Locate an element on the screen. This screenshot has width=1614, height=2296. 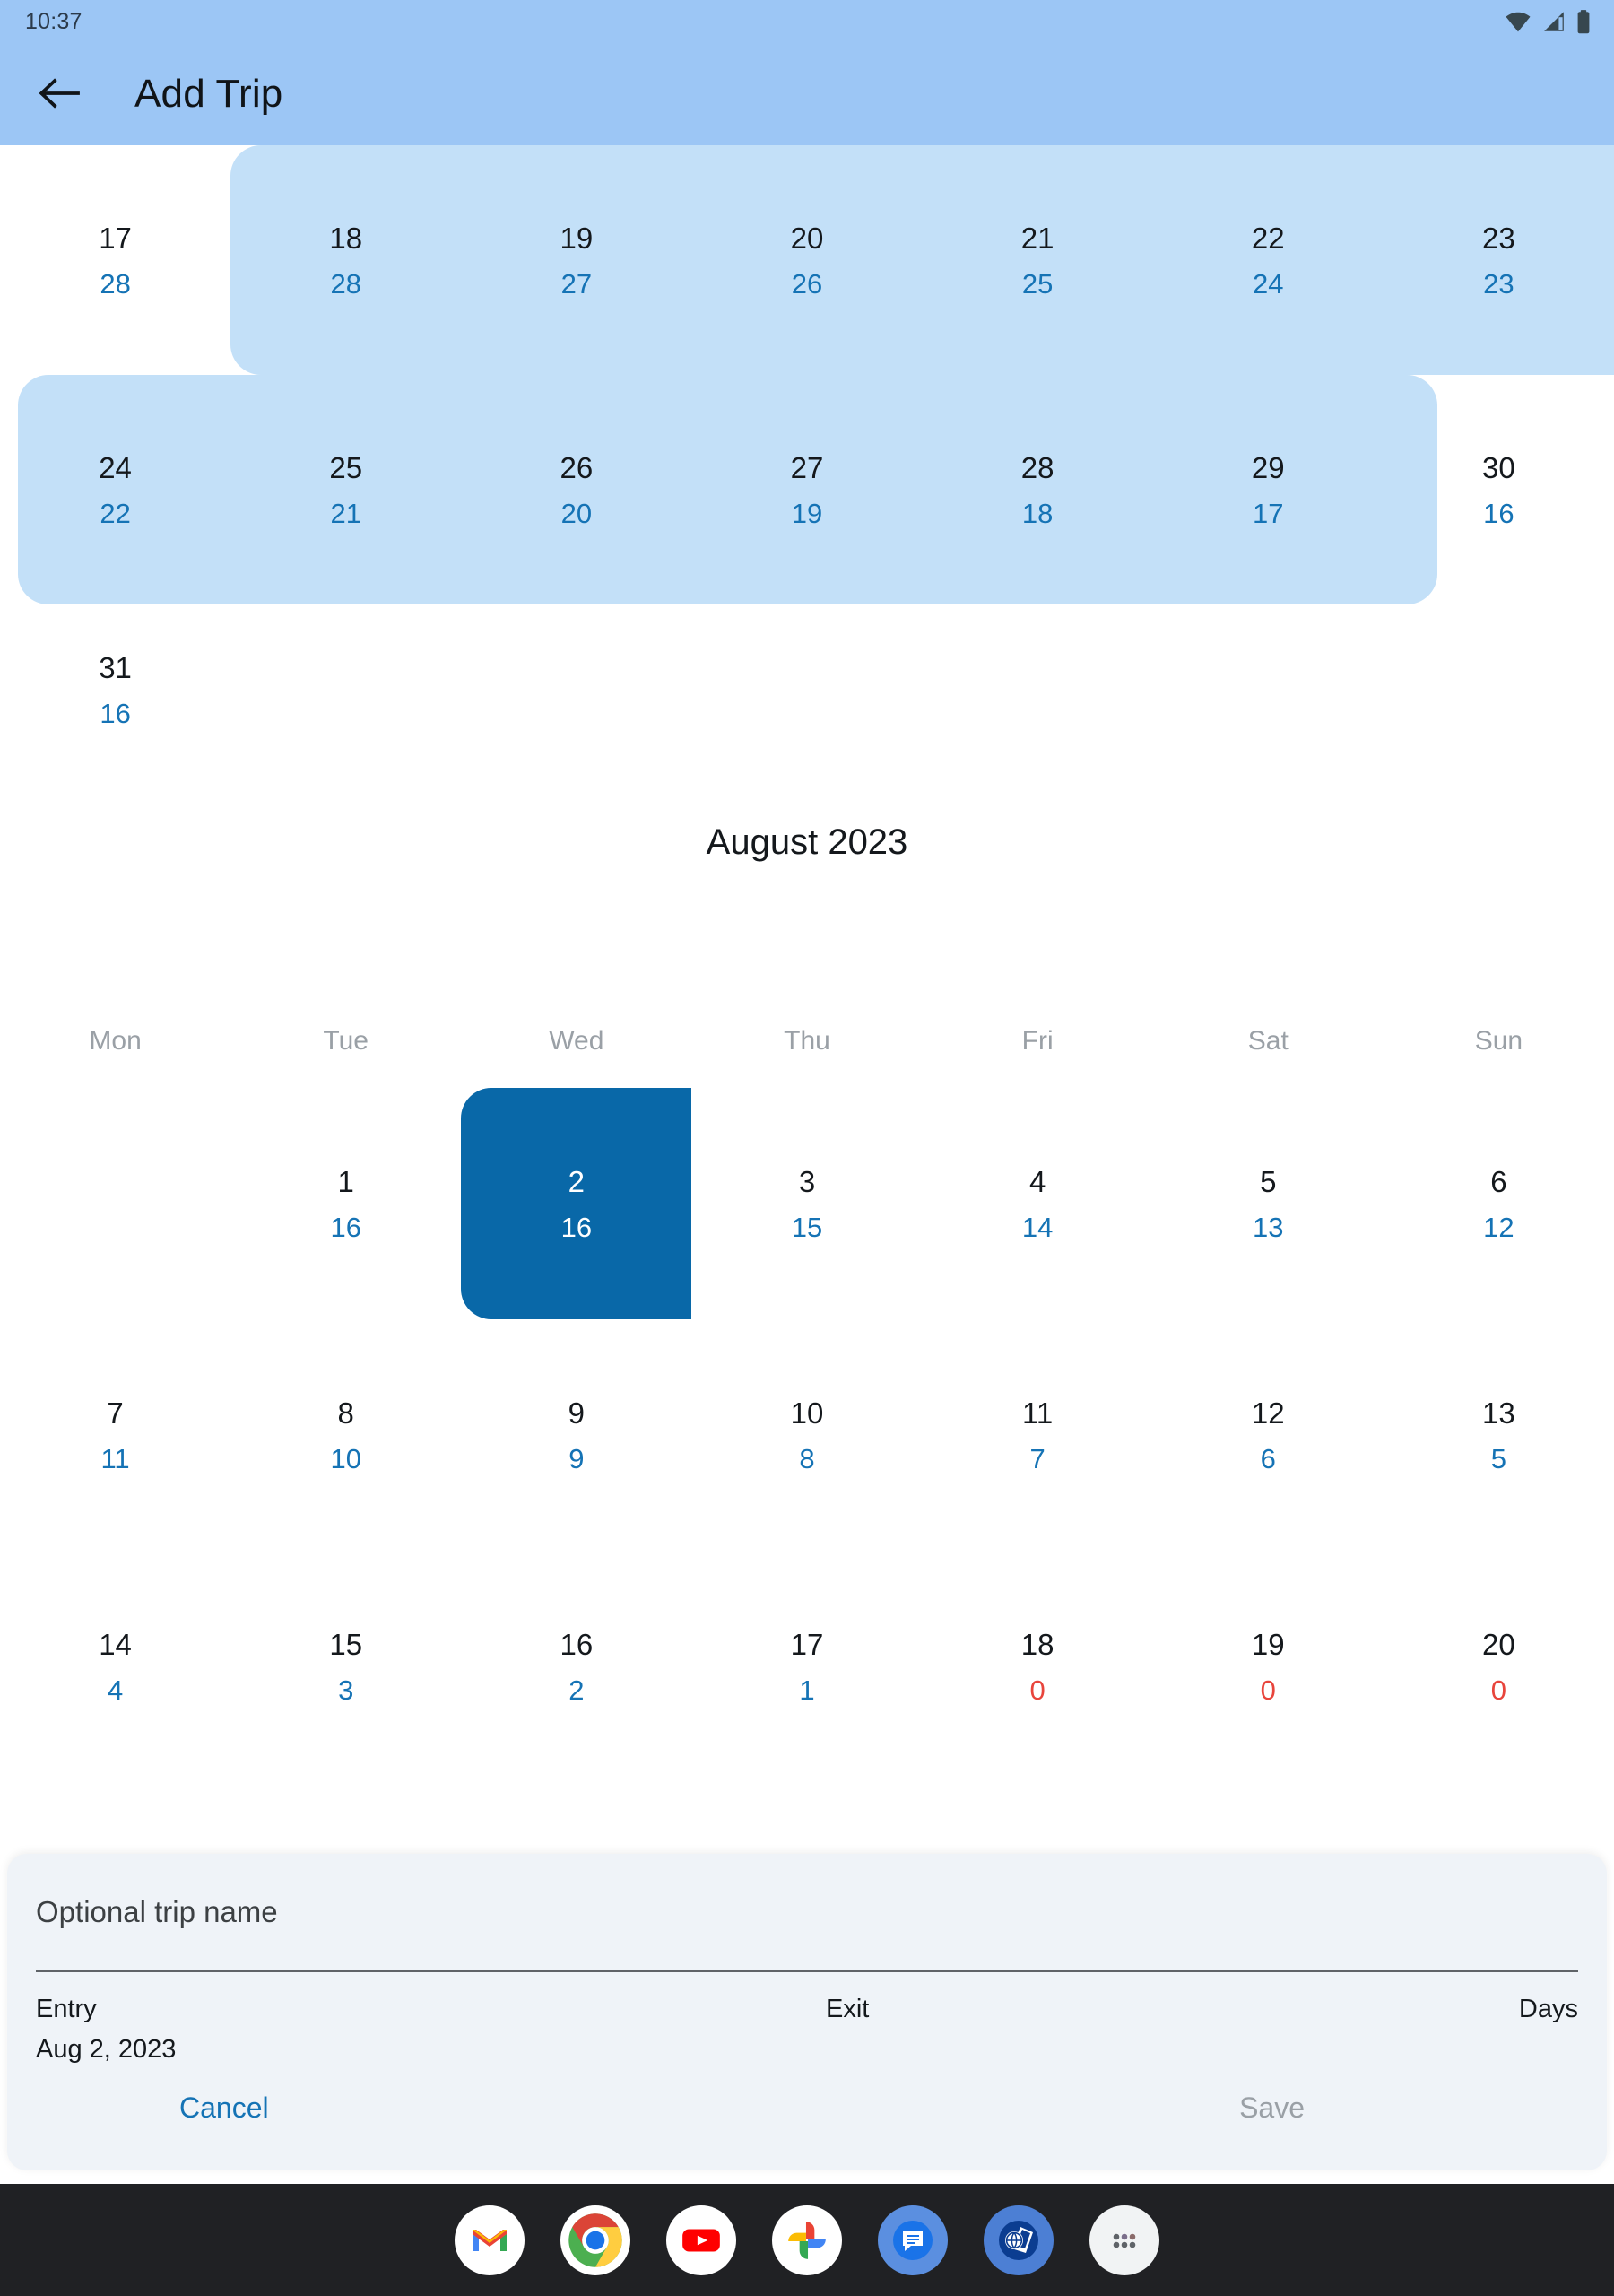
day-number: 20 is located at coordinates (1498, 1644).